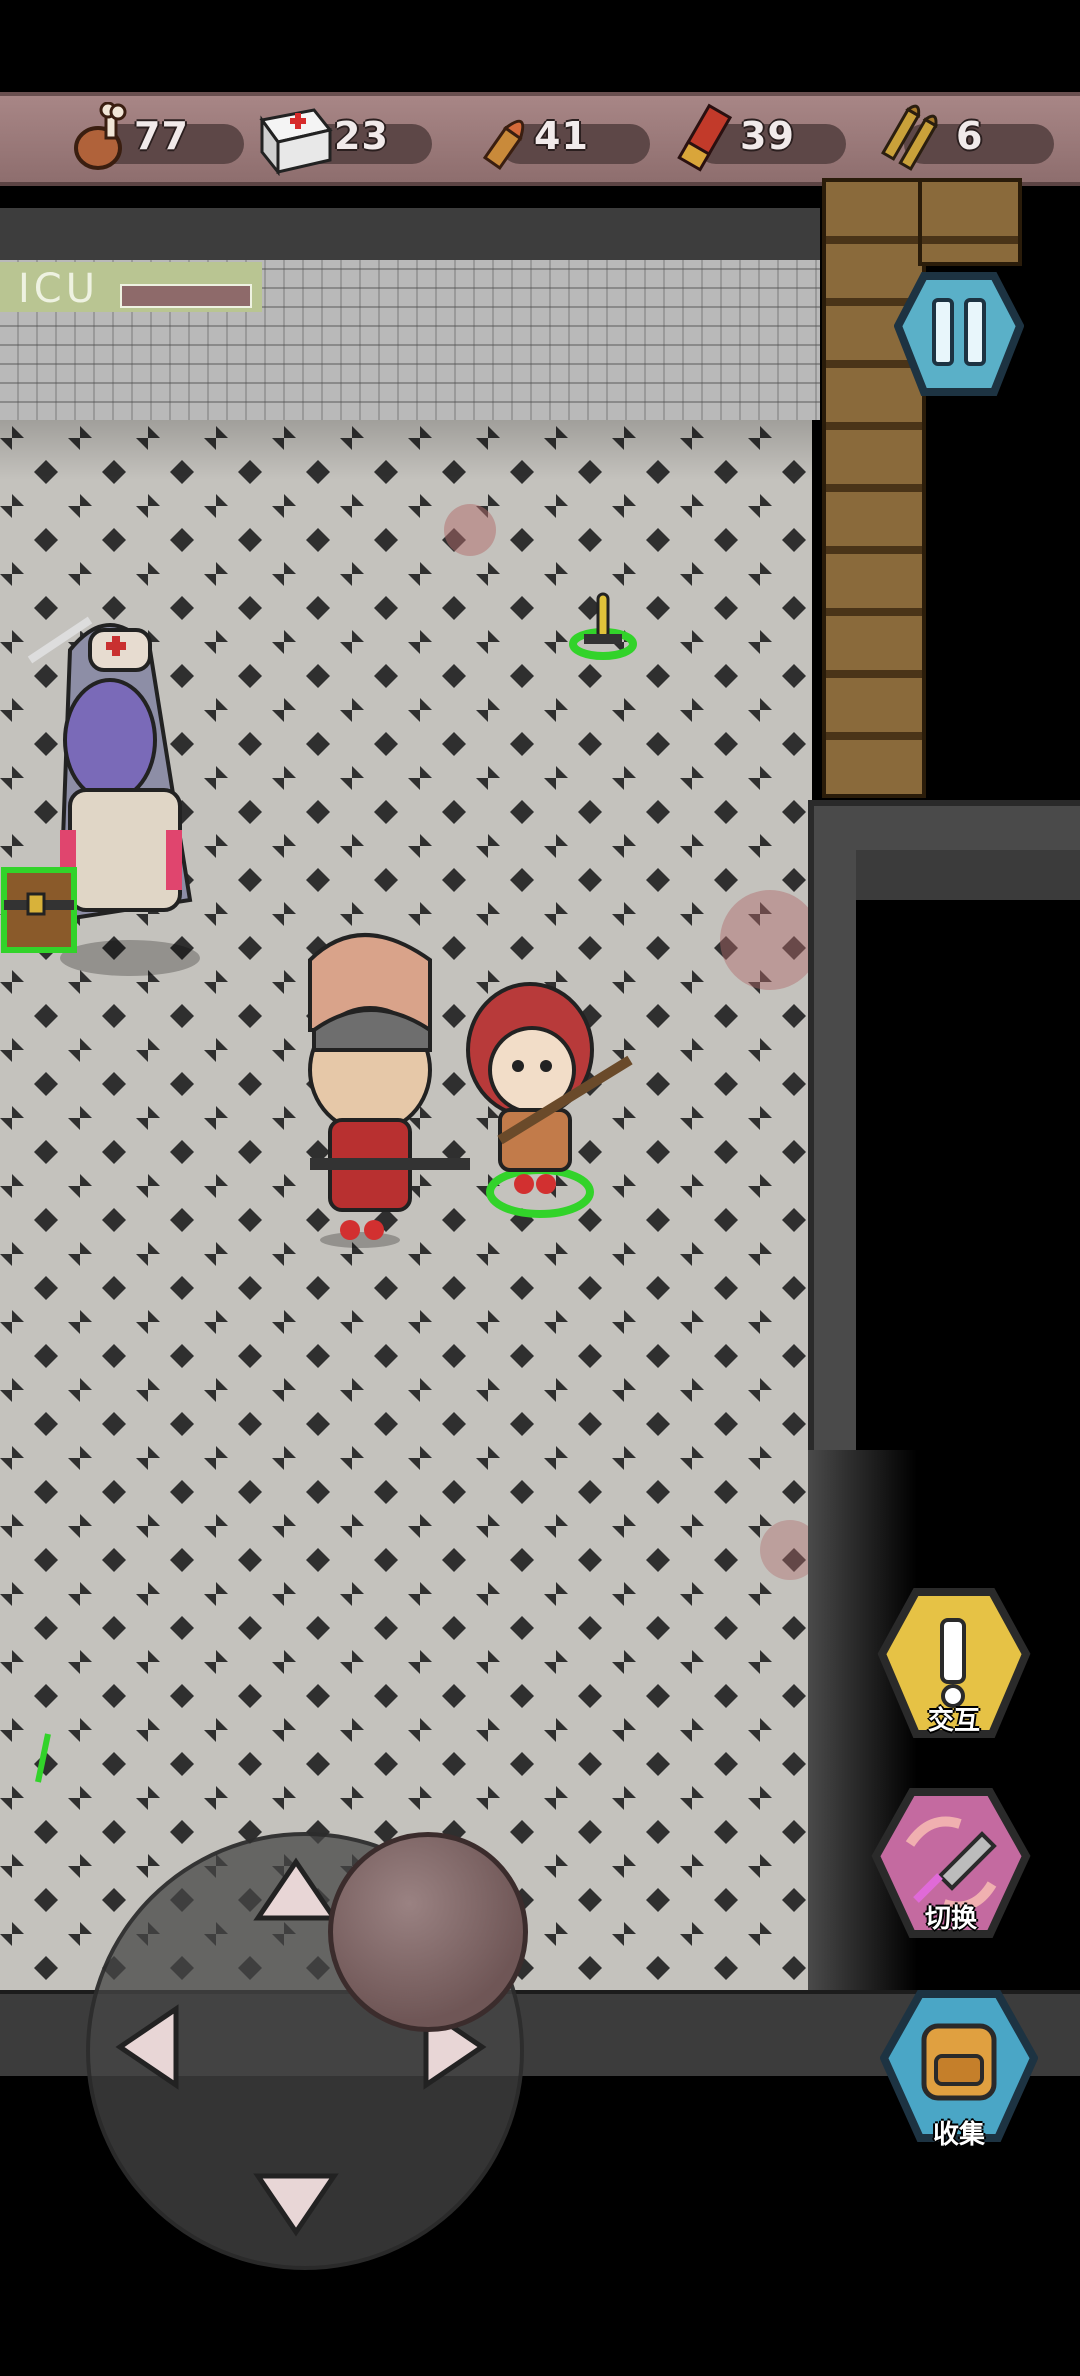 The image size is (1080, 2376). Describe the element at coordinates (970, 222) in the screenshot. I see `wooden-shelf` at that location.